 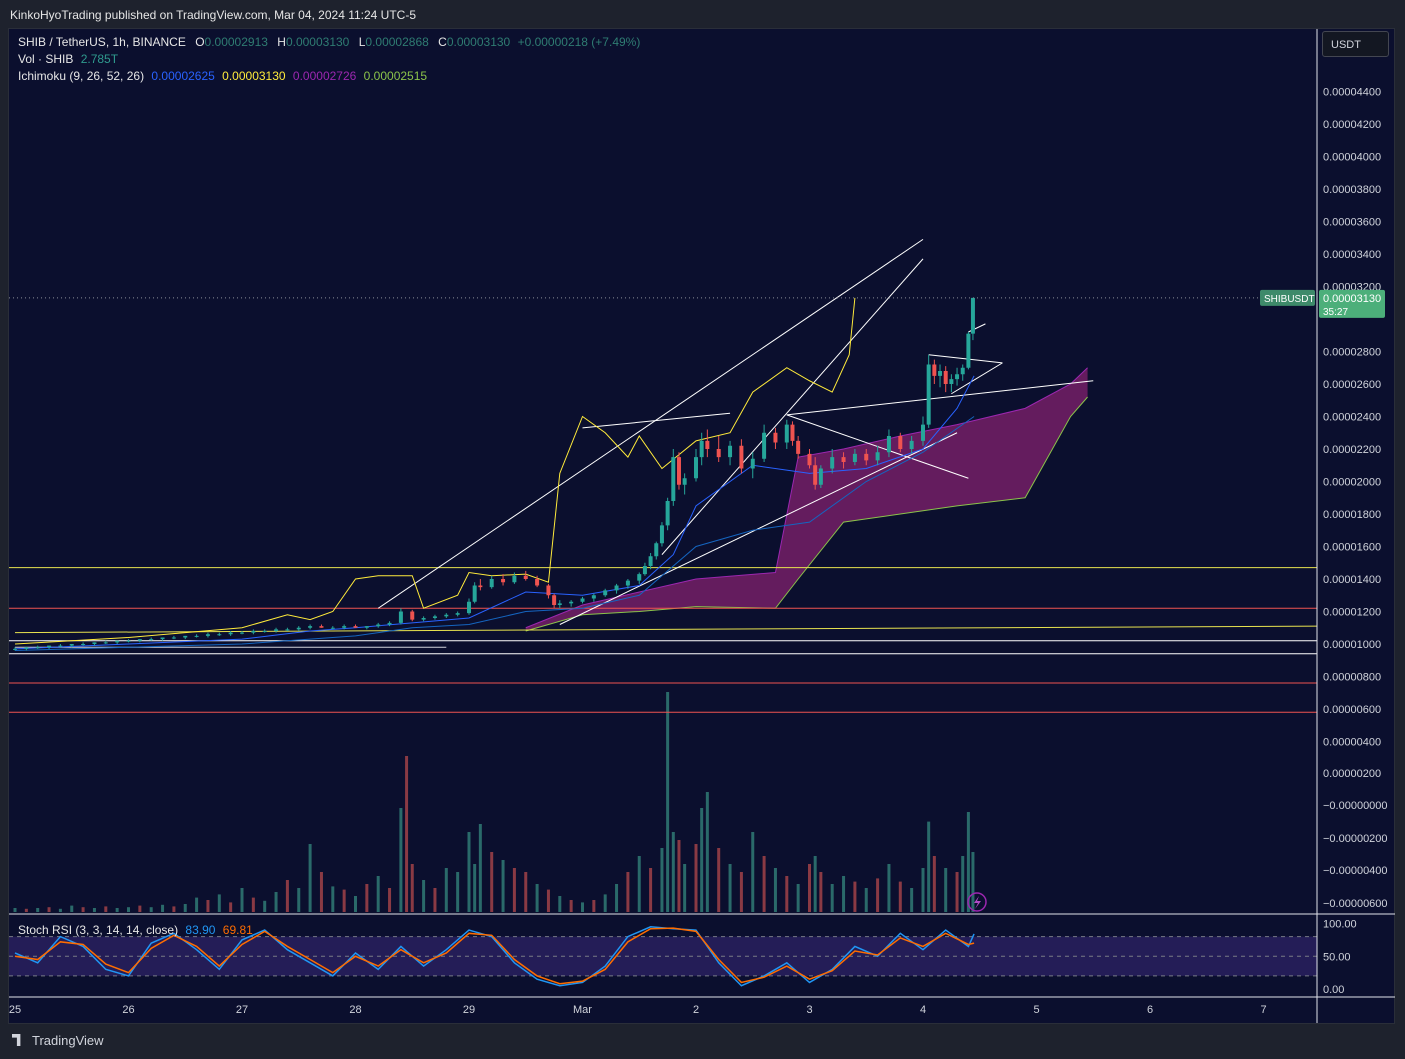 I want to click on change-value: +0.00000218 (+7.49%), so click(x=579, y=42).